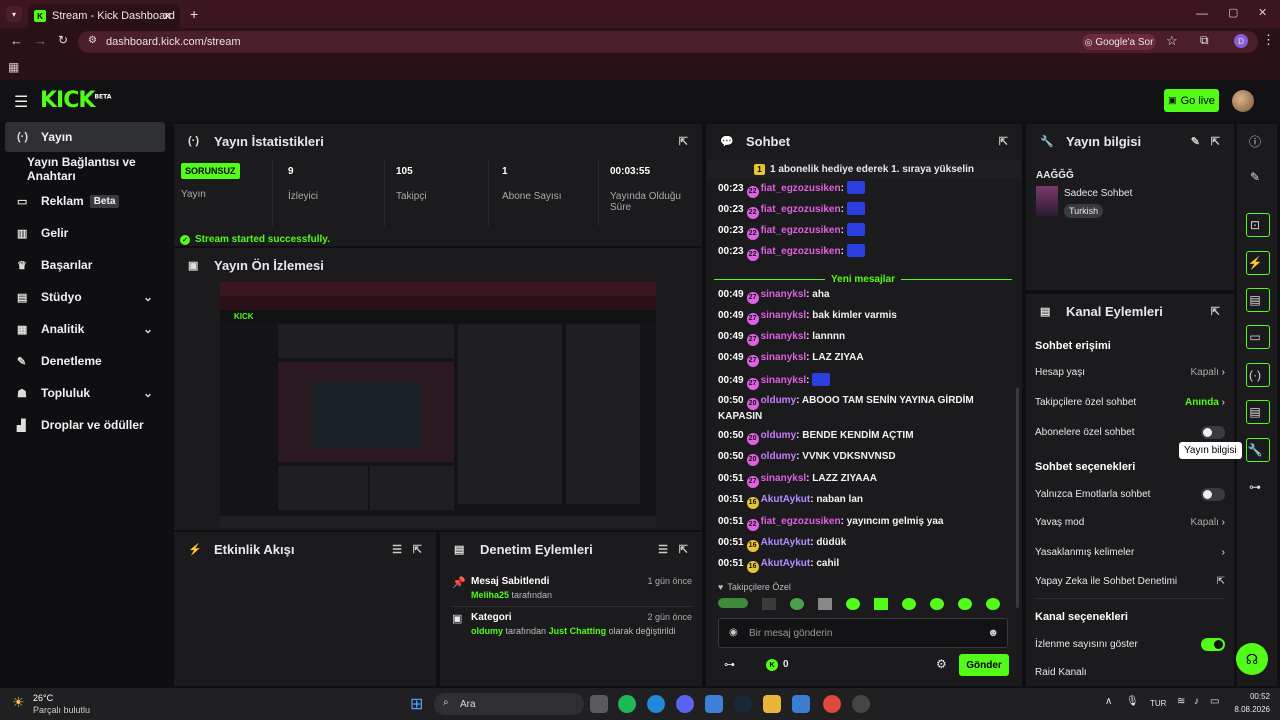 This screenshot has width=1280, height=720. What do you see at coordinates (1108, 701) in the screenshot?
I see `tray-chevron-icon: ∧` at bounding box center [1108, 701].